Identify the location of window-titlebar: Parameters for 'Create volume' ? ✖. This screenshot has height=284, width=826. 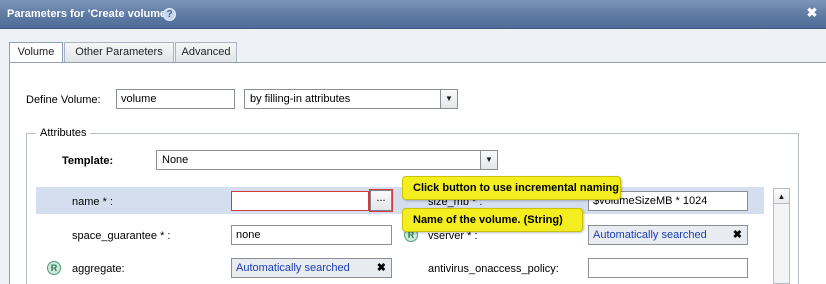
(413, 14).